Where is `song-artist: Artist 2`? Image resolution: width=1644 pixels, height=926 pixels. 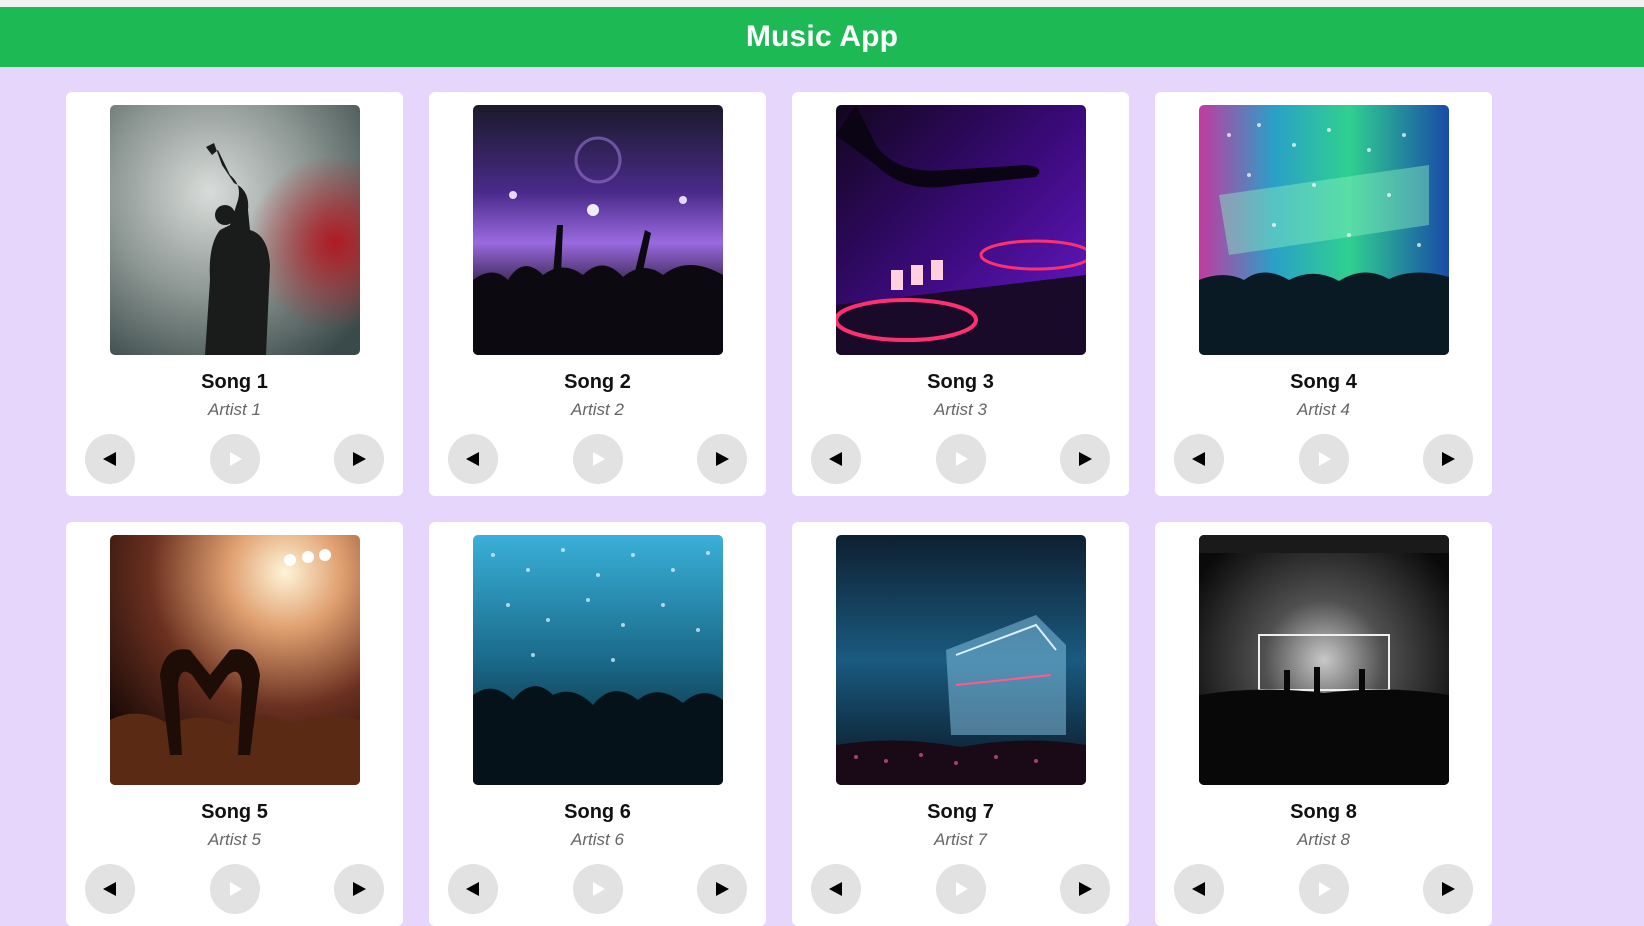
song-artist: Artist 2 is located at coordinates (597, 409).